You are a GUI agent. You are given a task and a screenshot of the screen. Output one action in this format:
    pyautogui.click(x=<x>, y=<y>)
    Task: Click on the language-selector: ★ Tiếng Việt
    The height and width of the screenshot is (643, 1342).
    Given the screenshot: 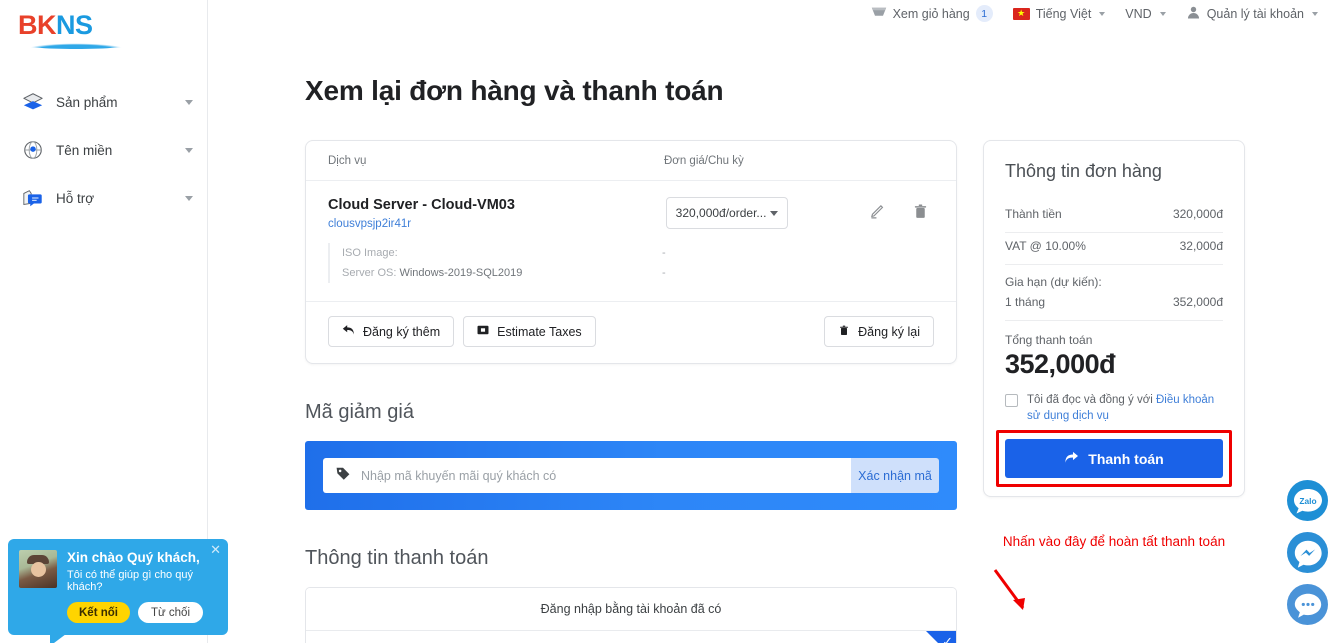 What is the action you would take?
    pyautogui.click(x=1059, y=14)
    